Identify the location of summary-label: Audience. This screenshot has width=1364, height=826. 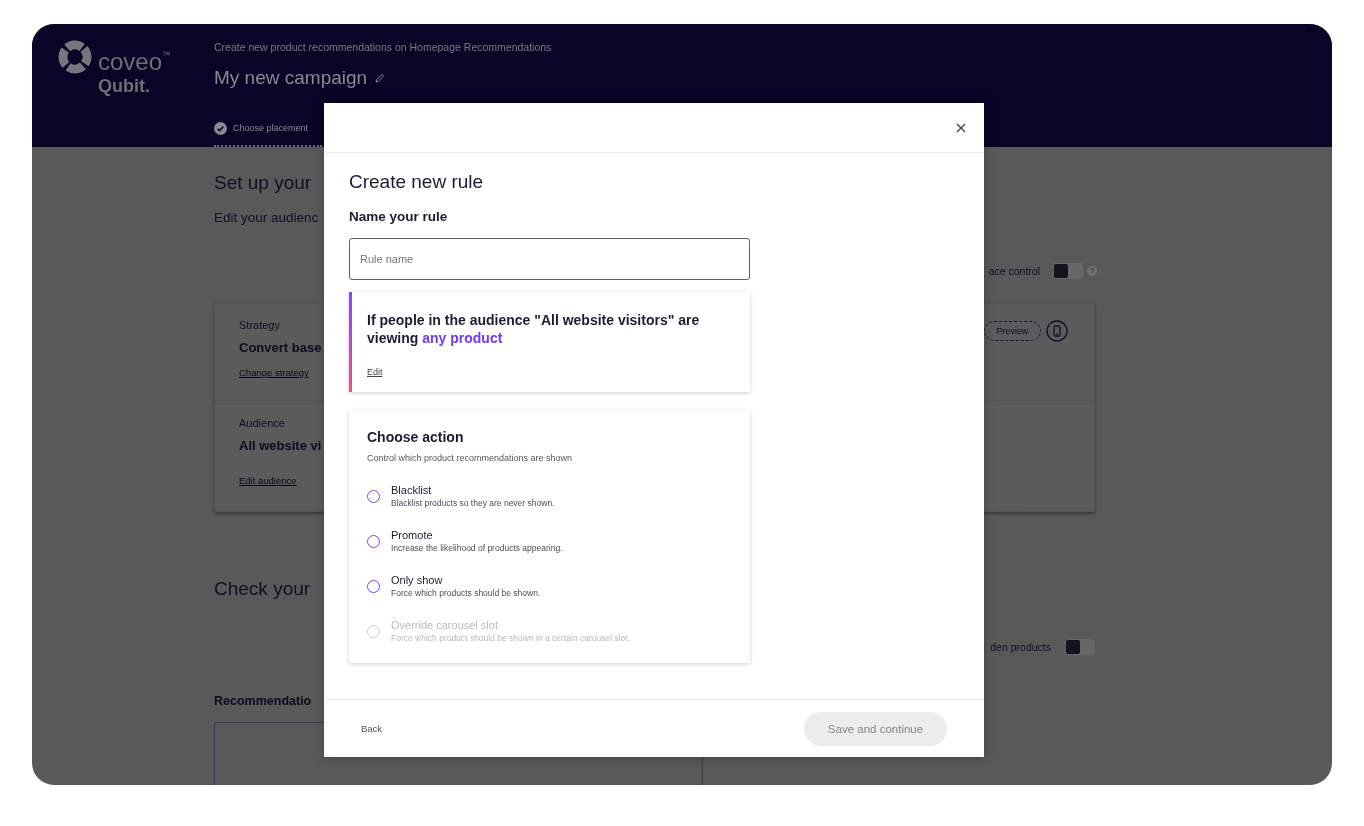
(262, 423).